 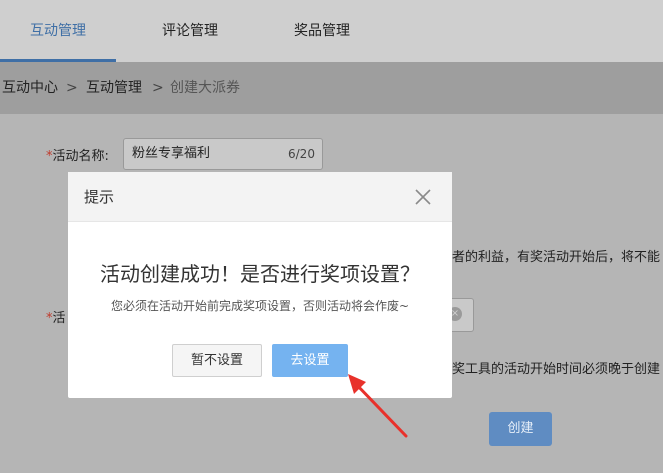 What do you see at coordinates (556, 257) in the screenshot?
I see `partial-notice-text: 者的利益，有奖活动开始后，将不能` at bounding box center [556, 257].